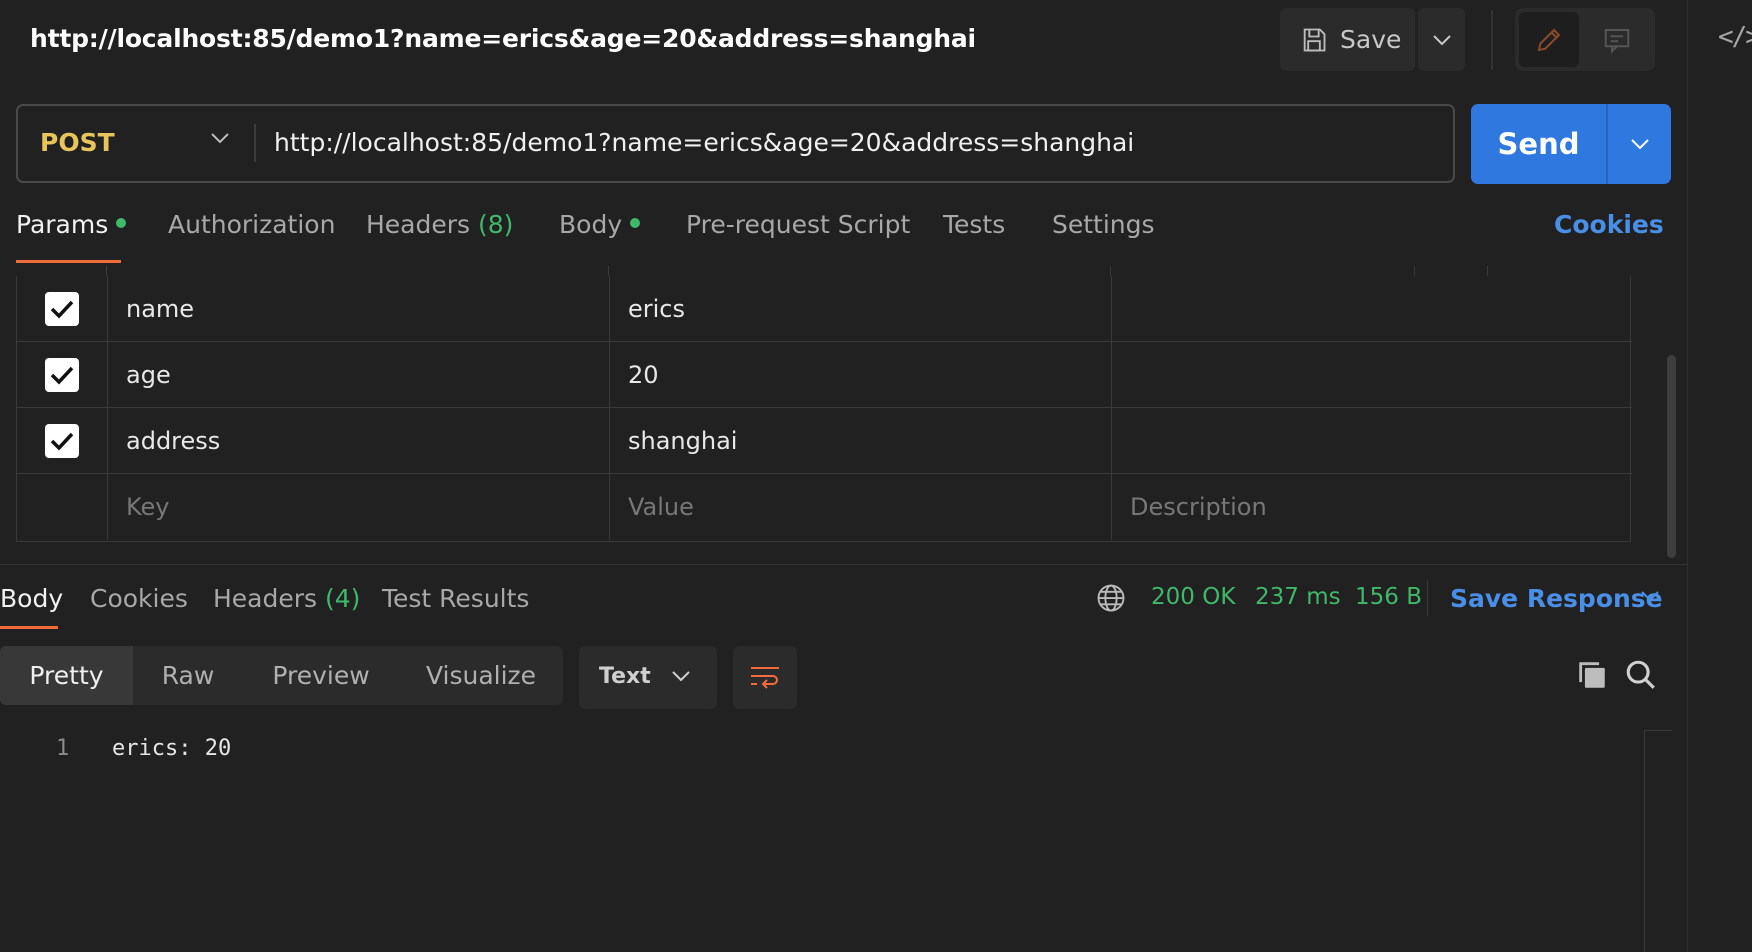  I want to click on param-value: shanghai, so click(860, 441).